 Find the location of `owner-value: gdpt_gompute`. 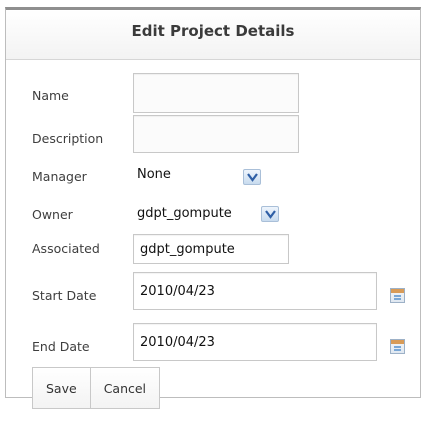

owner-value: gdpt_gompute is located at coordinates (184, 213).